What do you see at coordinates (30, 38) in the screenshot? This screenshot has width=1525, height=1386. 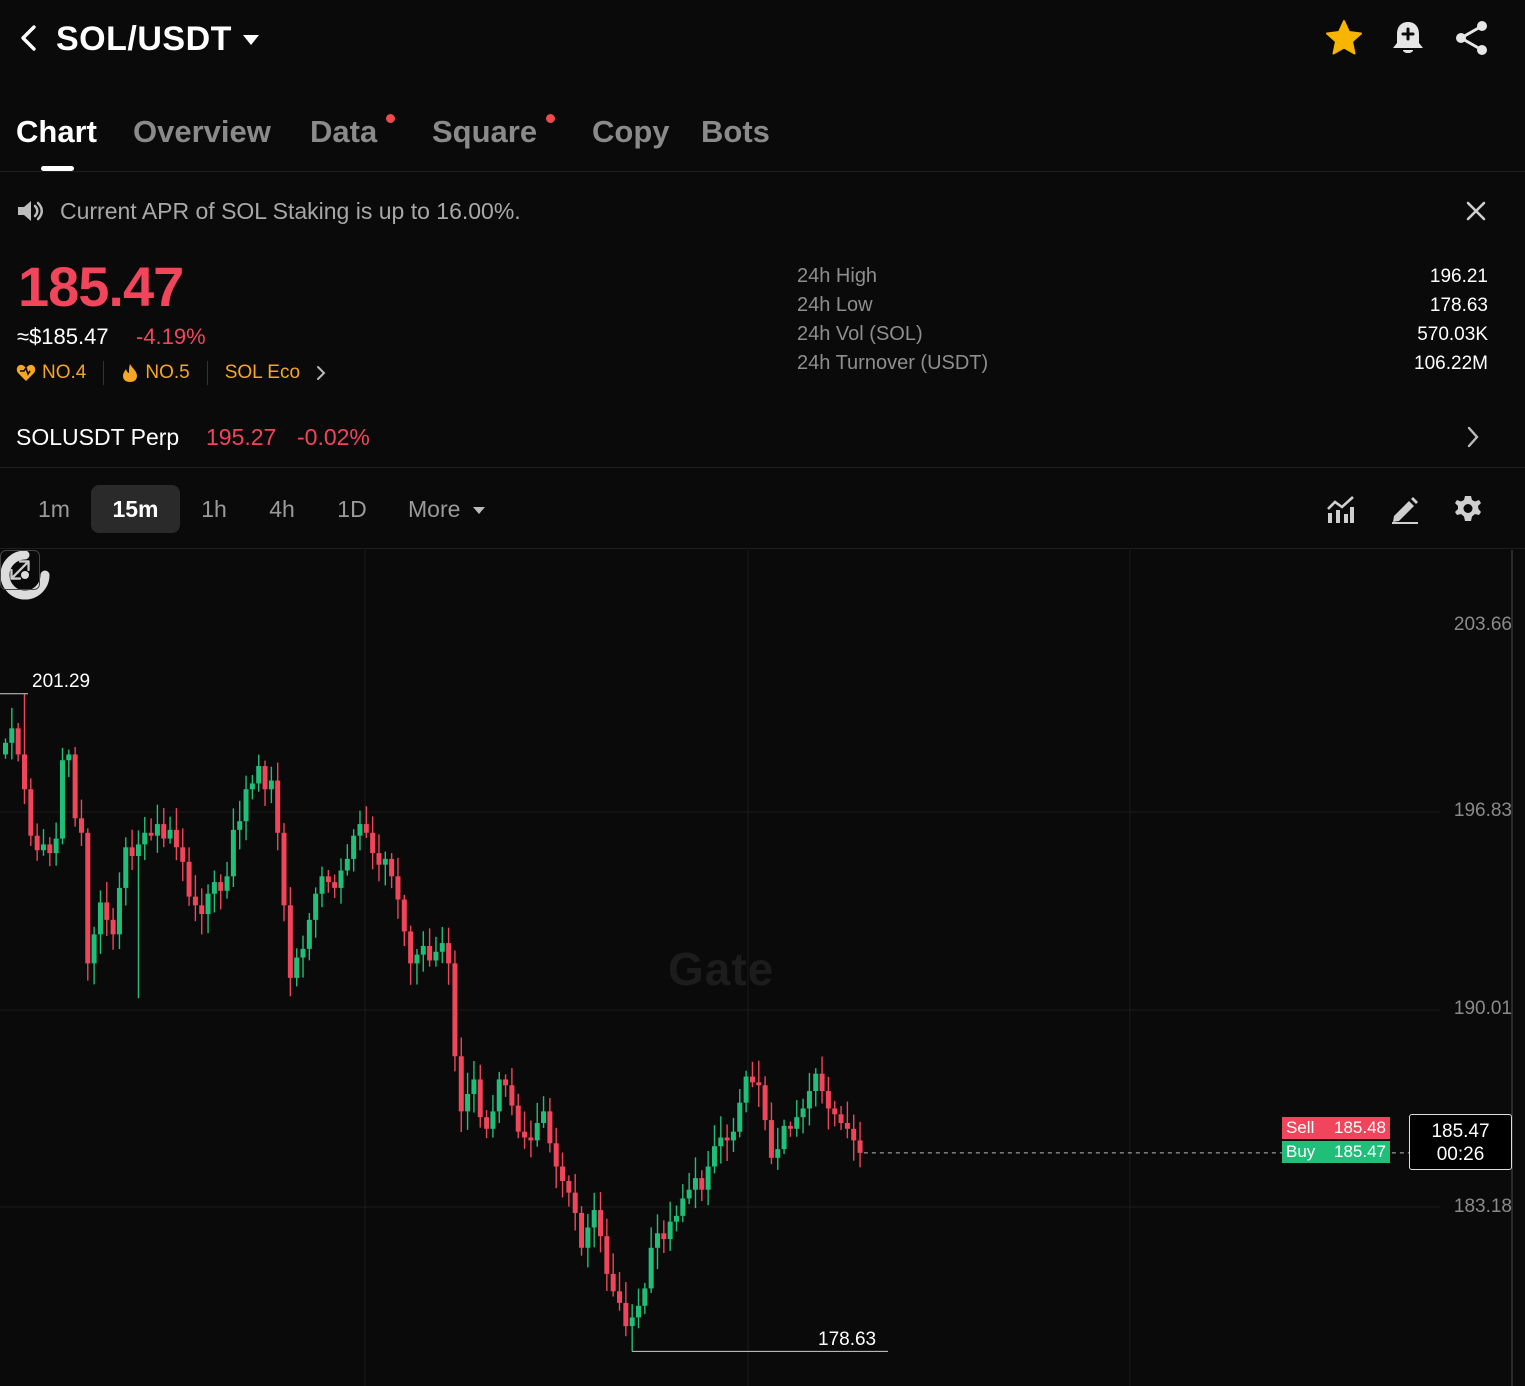 I see `back-arrow-icon` at bounding box center [30, 38].